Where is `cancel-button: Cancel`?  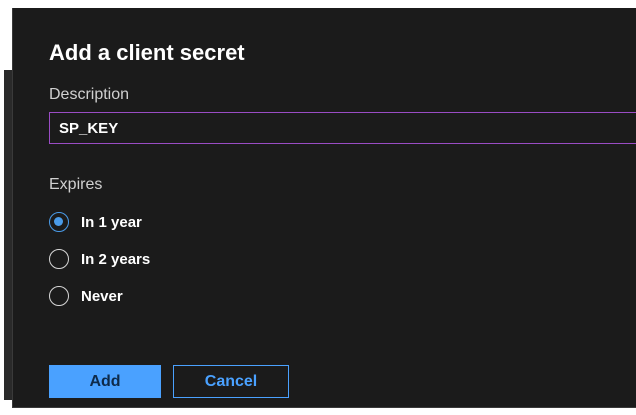
cancel-button: Cancel is located at coordinates (231, 381).